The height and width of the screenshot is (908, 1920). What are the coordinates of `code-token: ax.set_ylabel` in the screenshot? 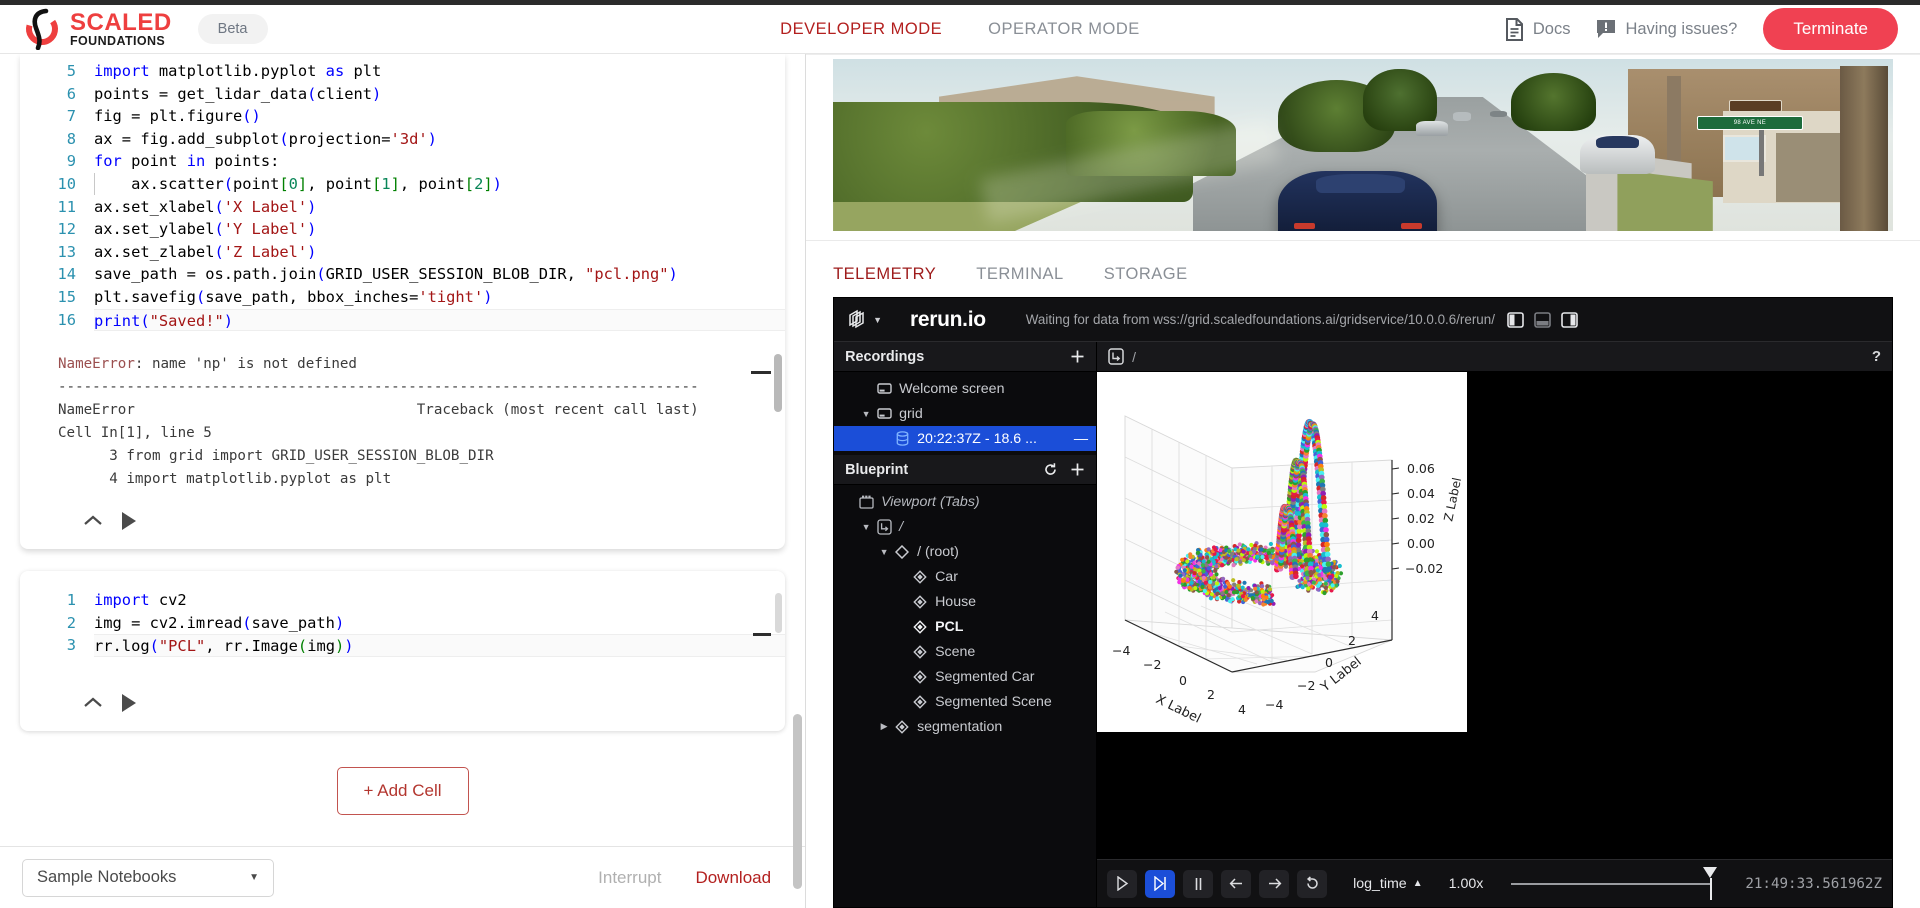 It's located at (154, 229).